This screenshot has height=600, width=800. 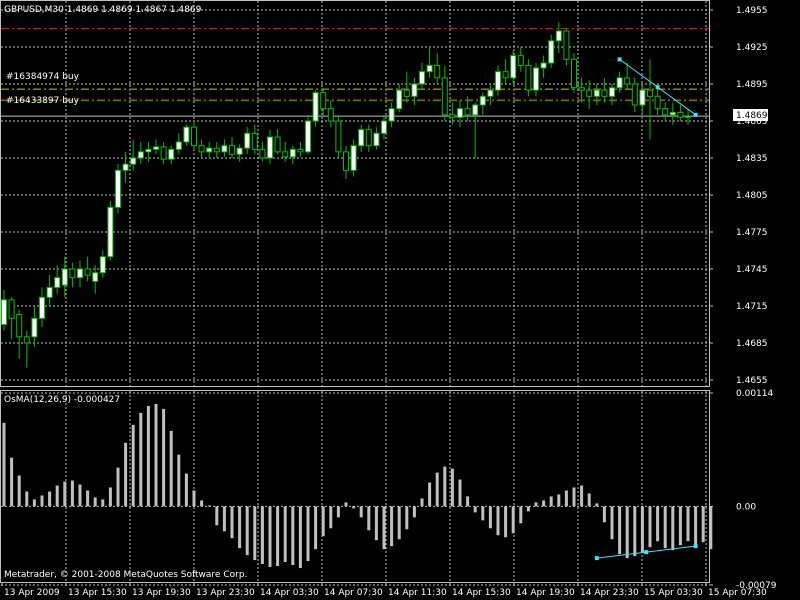 What do you see at coordinates (752, 381) in the screenshot?
I see `y-tick-label: 1.4655` at bounding box center [752, 381].